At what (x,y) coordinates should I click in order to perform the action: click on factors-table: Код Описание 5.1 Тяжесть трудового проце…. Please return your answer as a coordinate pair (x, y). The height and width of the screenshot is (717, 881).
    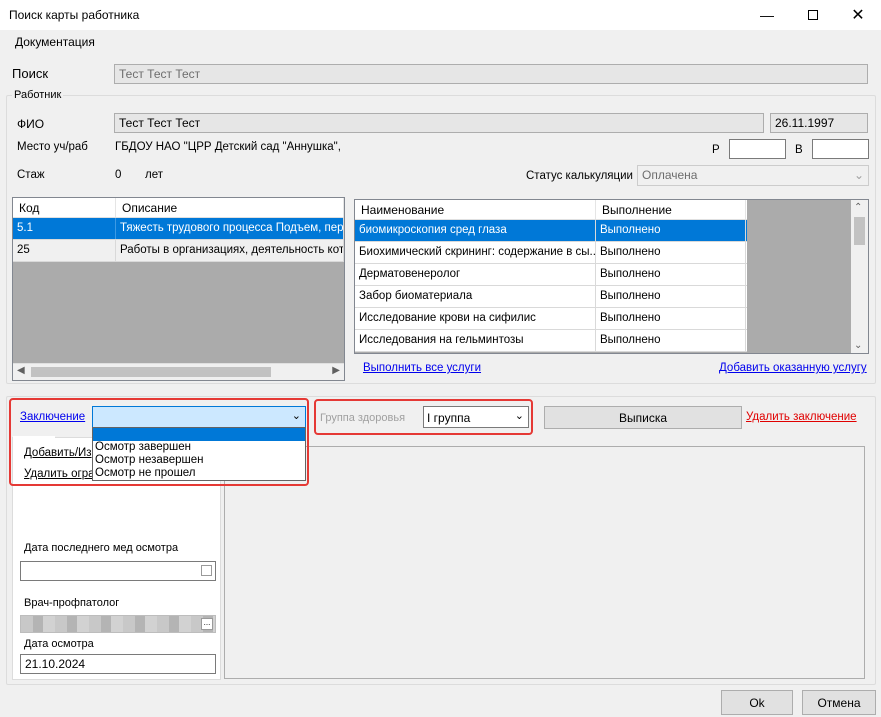
    Looking at the image, I should click on (178, 289).